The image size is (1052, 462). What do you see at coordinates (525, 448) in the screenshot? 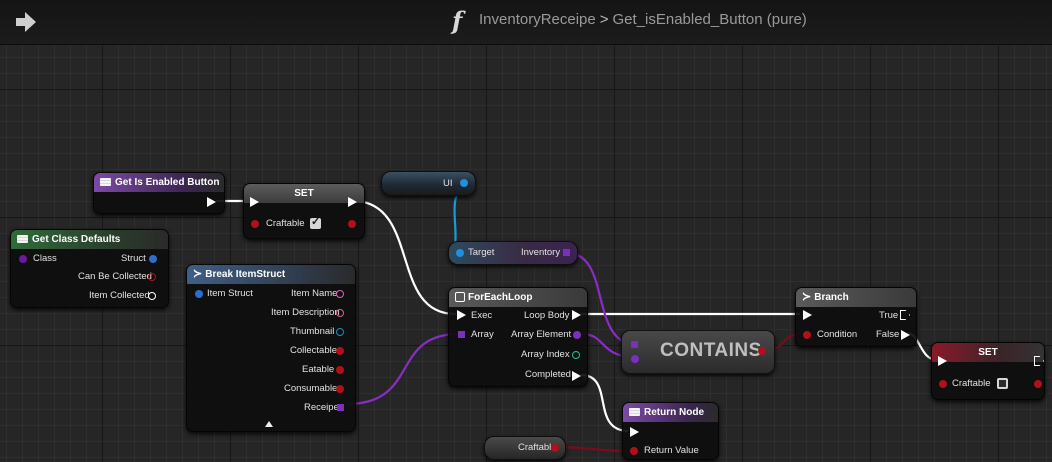
I see `craftable-variable-node: Craftable` at bounding box center [525, 448].